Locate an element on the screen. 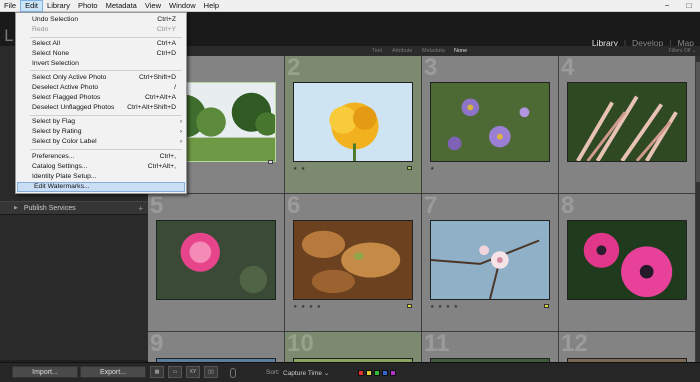 The image size is (700, 382). red-label-icon is located at coordinates (361, 373).